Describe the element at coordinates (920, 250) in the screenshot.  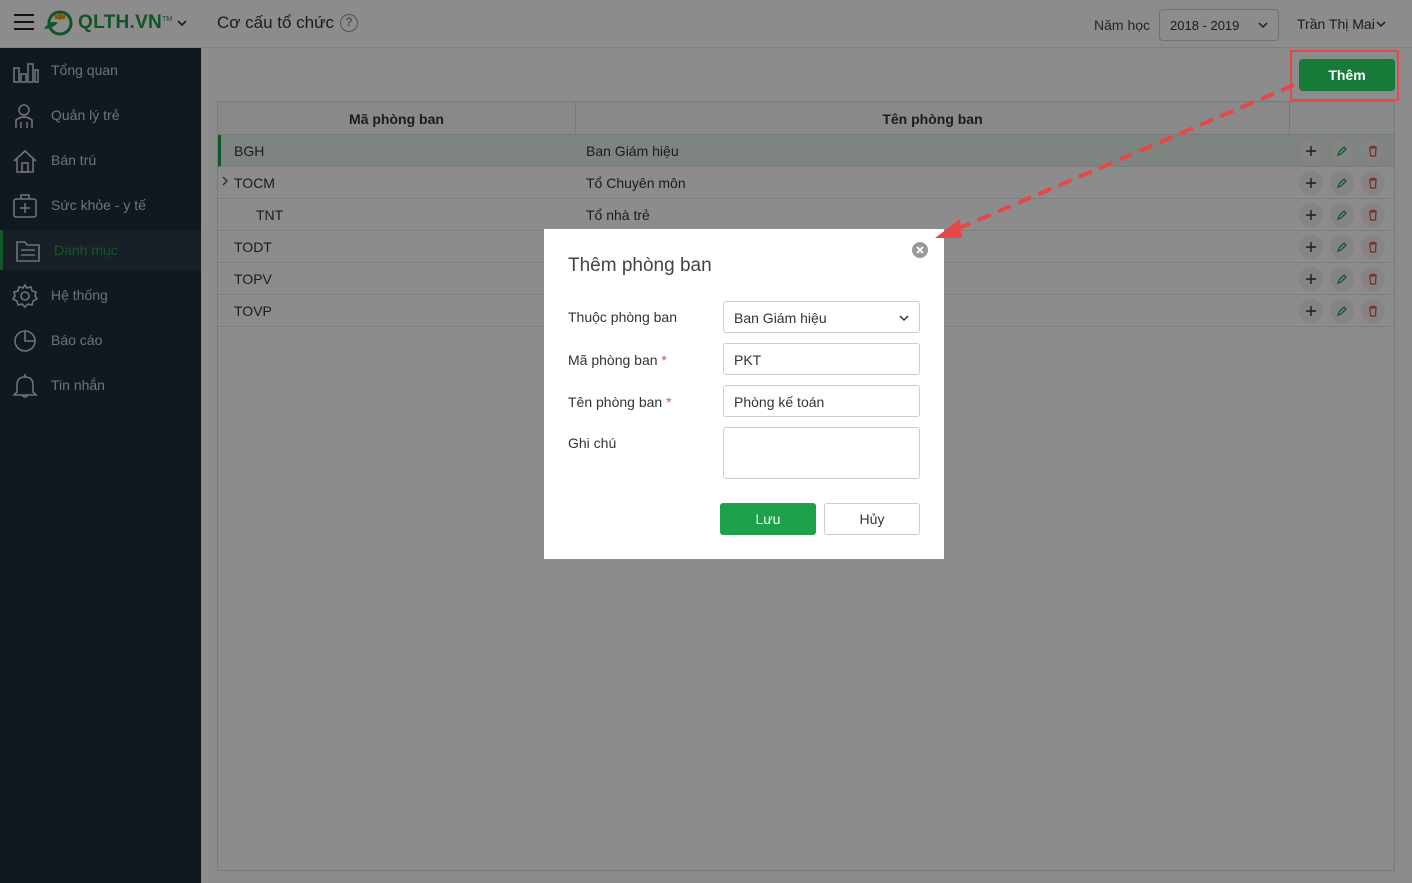
I see `close-icon` at that location.